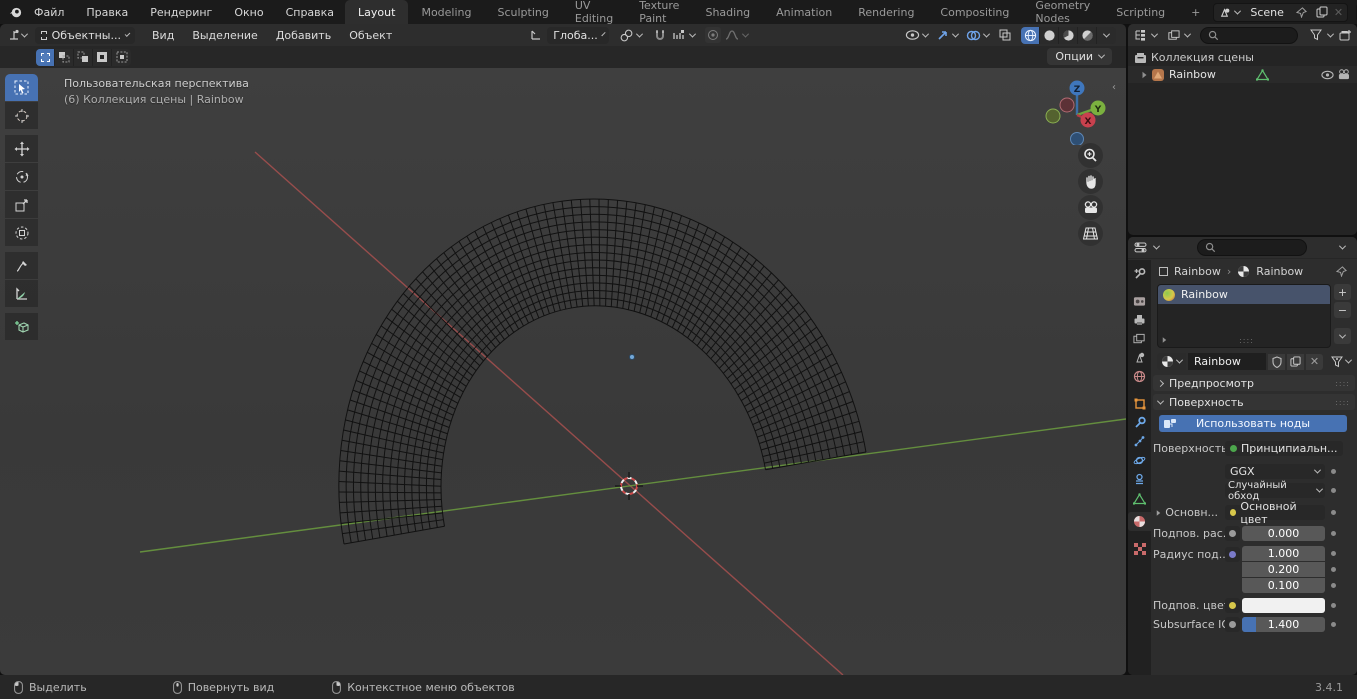  Describe the element at coordinates (978, 35) in the screenshot. I see `overlays-dropdown` at that location.